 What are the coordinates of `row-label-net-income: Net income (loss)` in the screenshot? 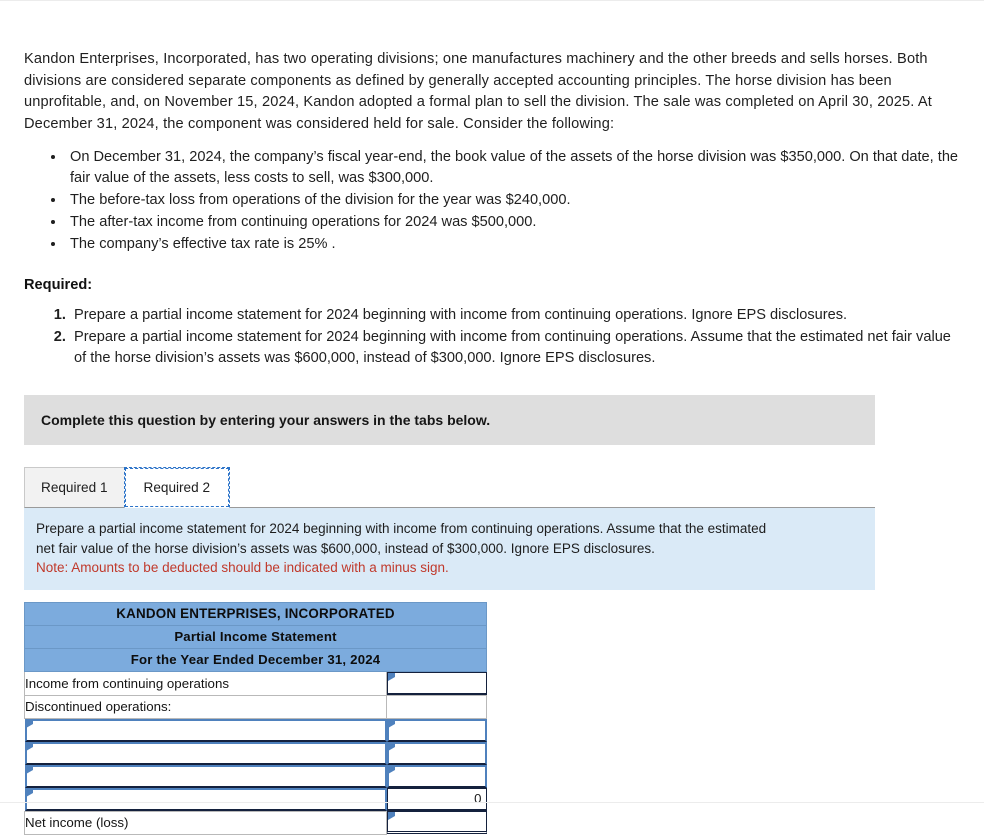 It's located at (205, 822).